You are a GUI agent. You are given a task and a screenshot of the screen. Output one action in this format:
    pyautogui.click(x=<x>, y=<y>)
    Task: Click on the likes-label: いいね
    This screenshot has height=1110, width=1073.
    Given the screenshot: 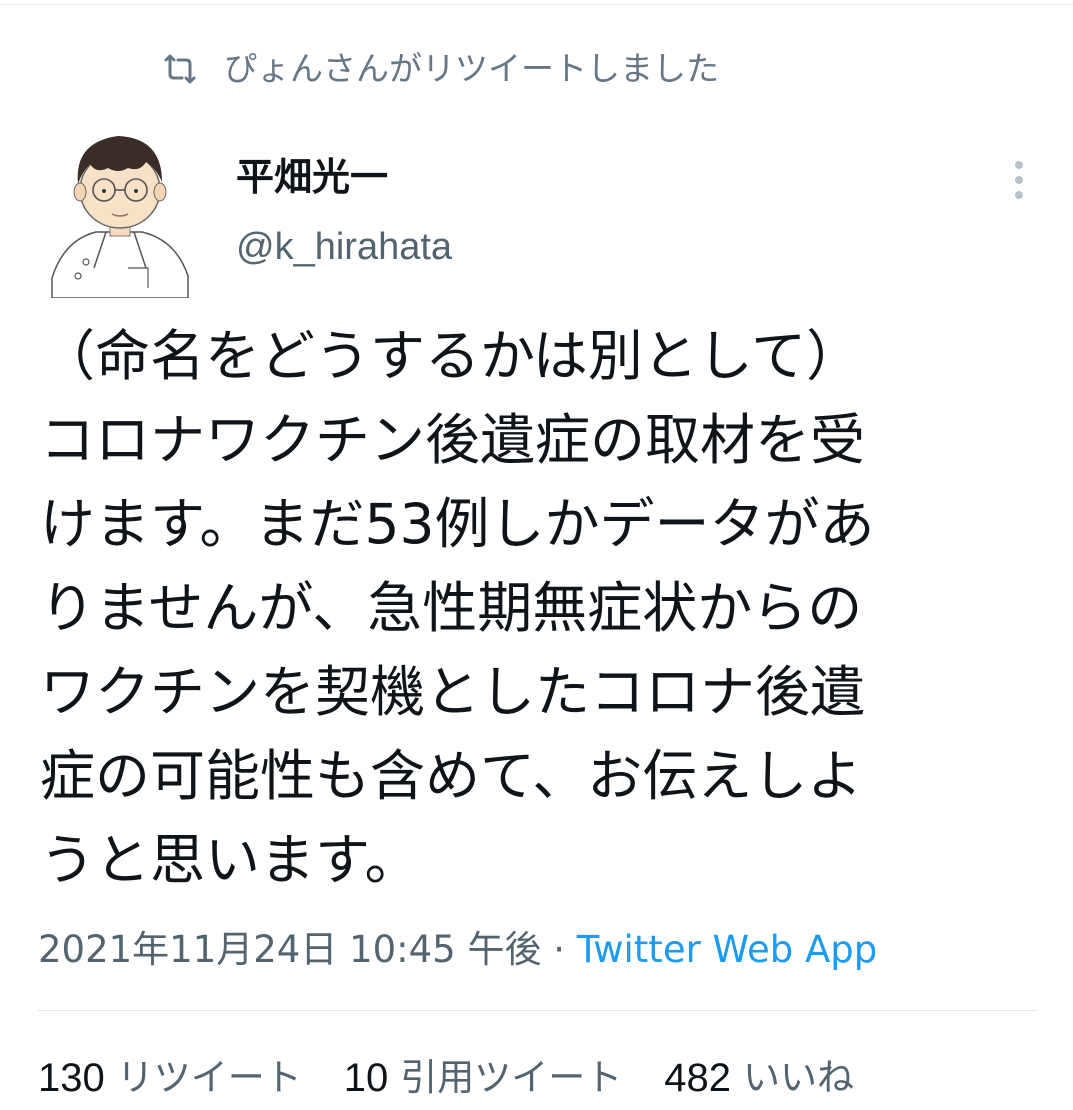 What is the action you would take?
    pyautogui.click(x=798, y=1077)
    